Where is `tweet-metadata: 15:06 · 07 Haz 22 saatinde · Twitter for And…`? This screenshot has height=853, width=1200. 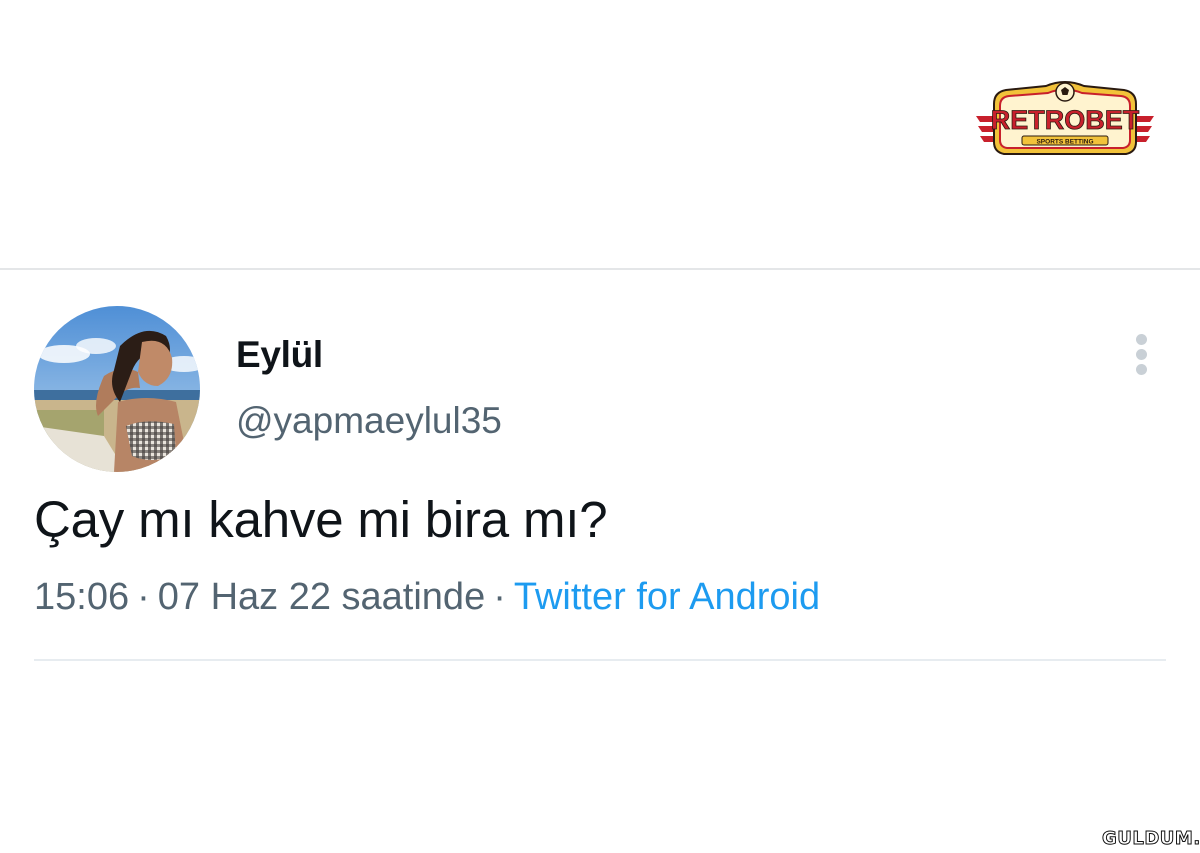 tweet-metadata: 15:06 · 07 Haz 22 saatinde · Twitter for And… is located at coordinates (427, 597).